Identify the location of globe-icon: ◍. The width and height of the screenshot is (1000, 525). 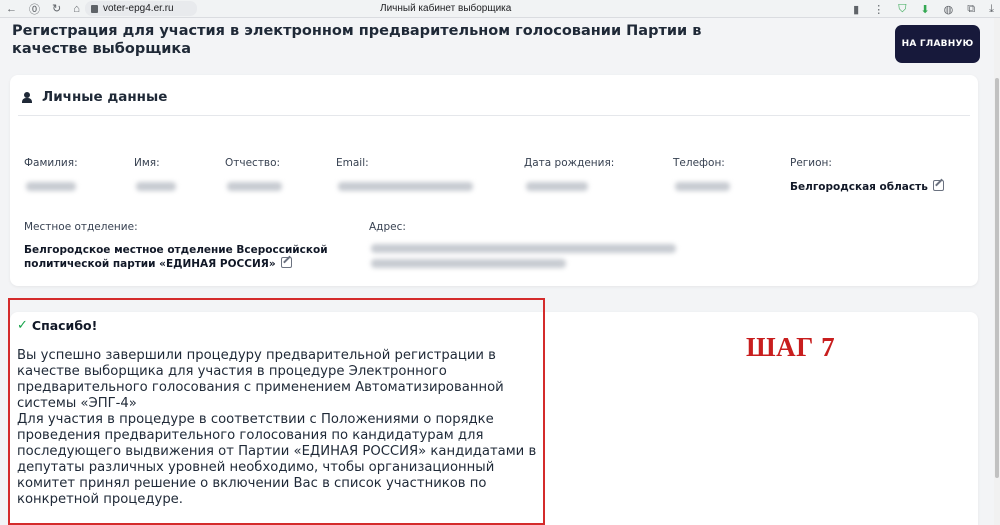
(949, 9).